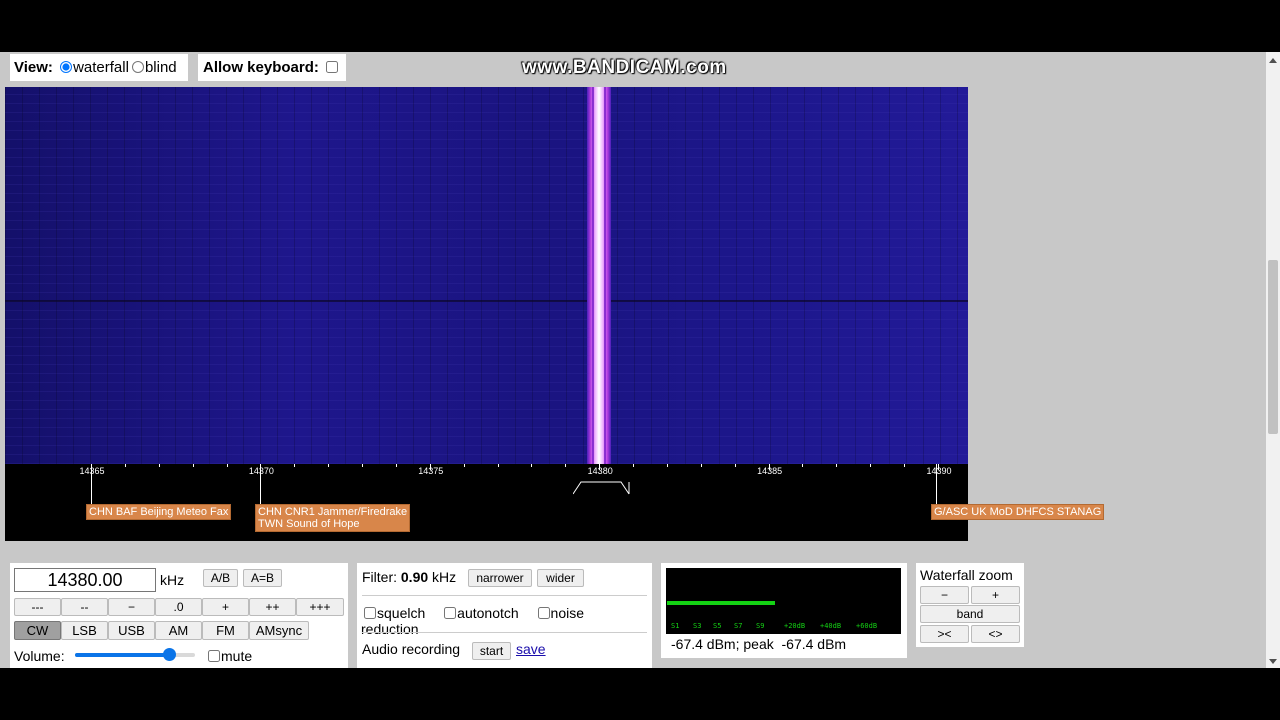  Describe the element at coordinates (697, 626) in the screenshot. I see `smeter-scale-label: S3` at that location.